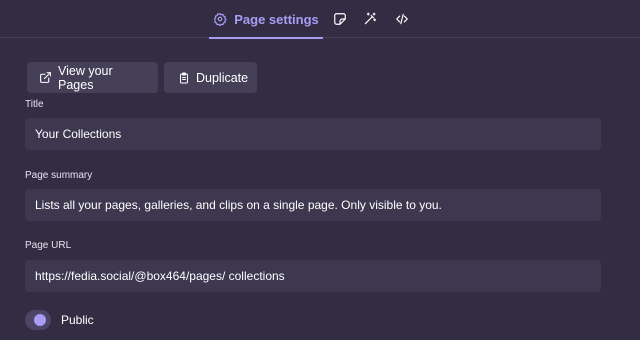 The height and width of the screenshot is (340, 640). I want to click on toggle-knob, so click(40, 320).